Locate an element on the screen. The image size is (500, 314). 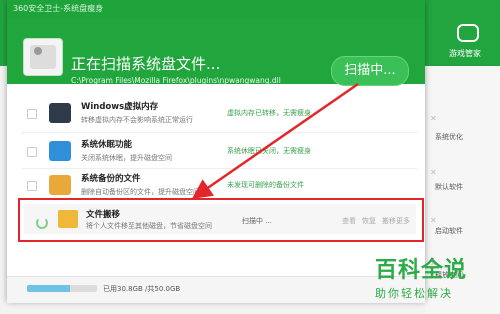
list-item-hibernation: 系统休眠功能 关闭系统休眠，提升磁盘空间 系统休眠已关闭，无需瘦身 is located at coordinates (219, 151).